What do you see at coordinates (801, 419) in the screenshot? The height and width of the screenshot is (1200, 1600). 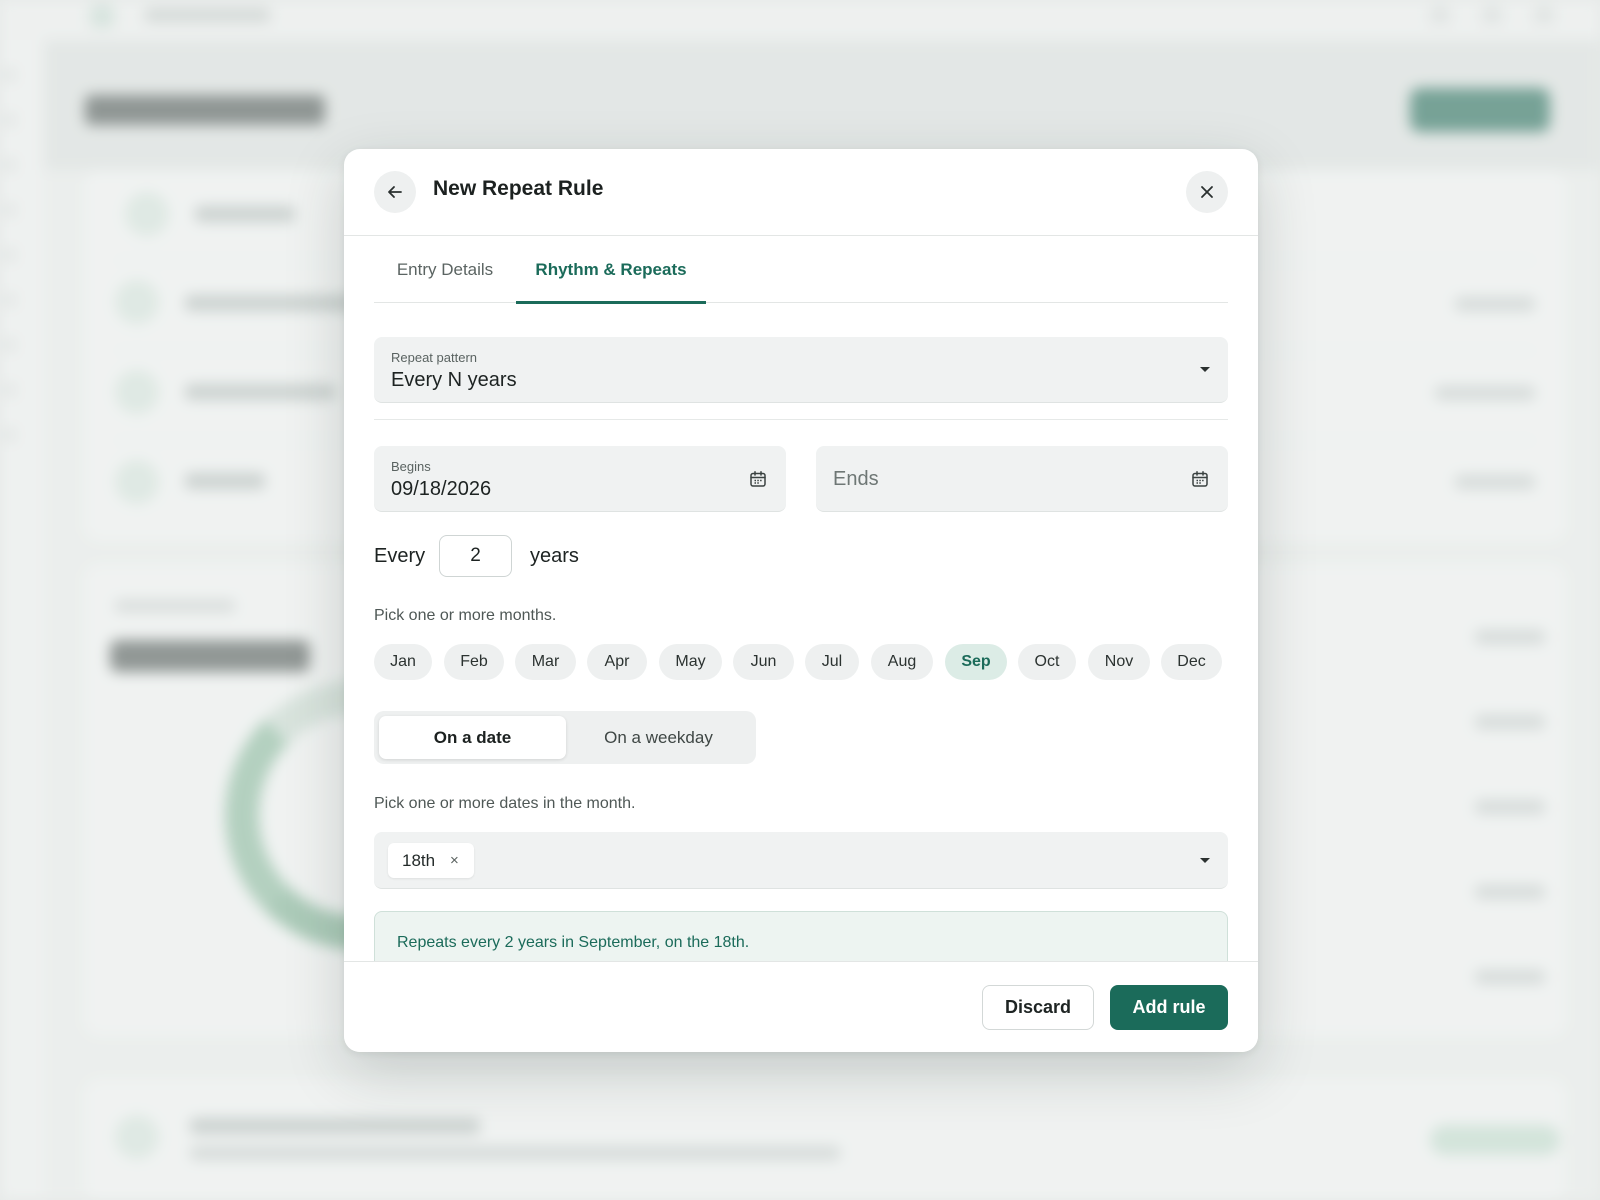 I see `section-divider` at bounding box center [801, 419].